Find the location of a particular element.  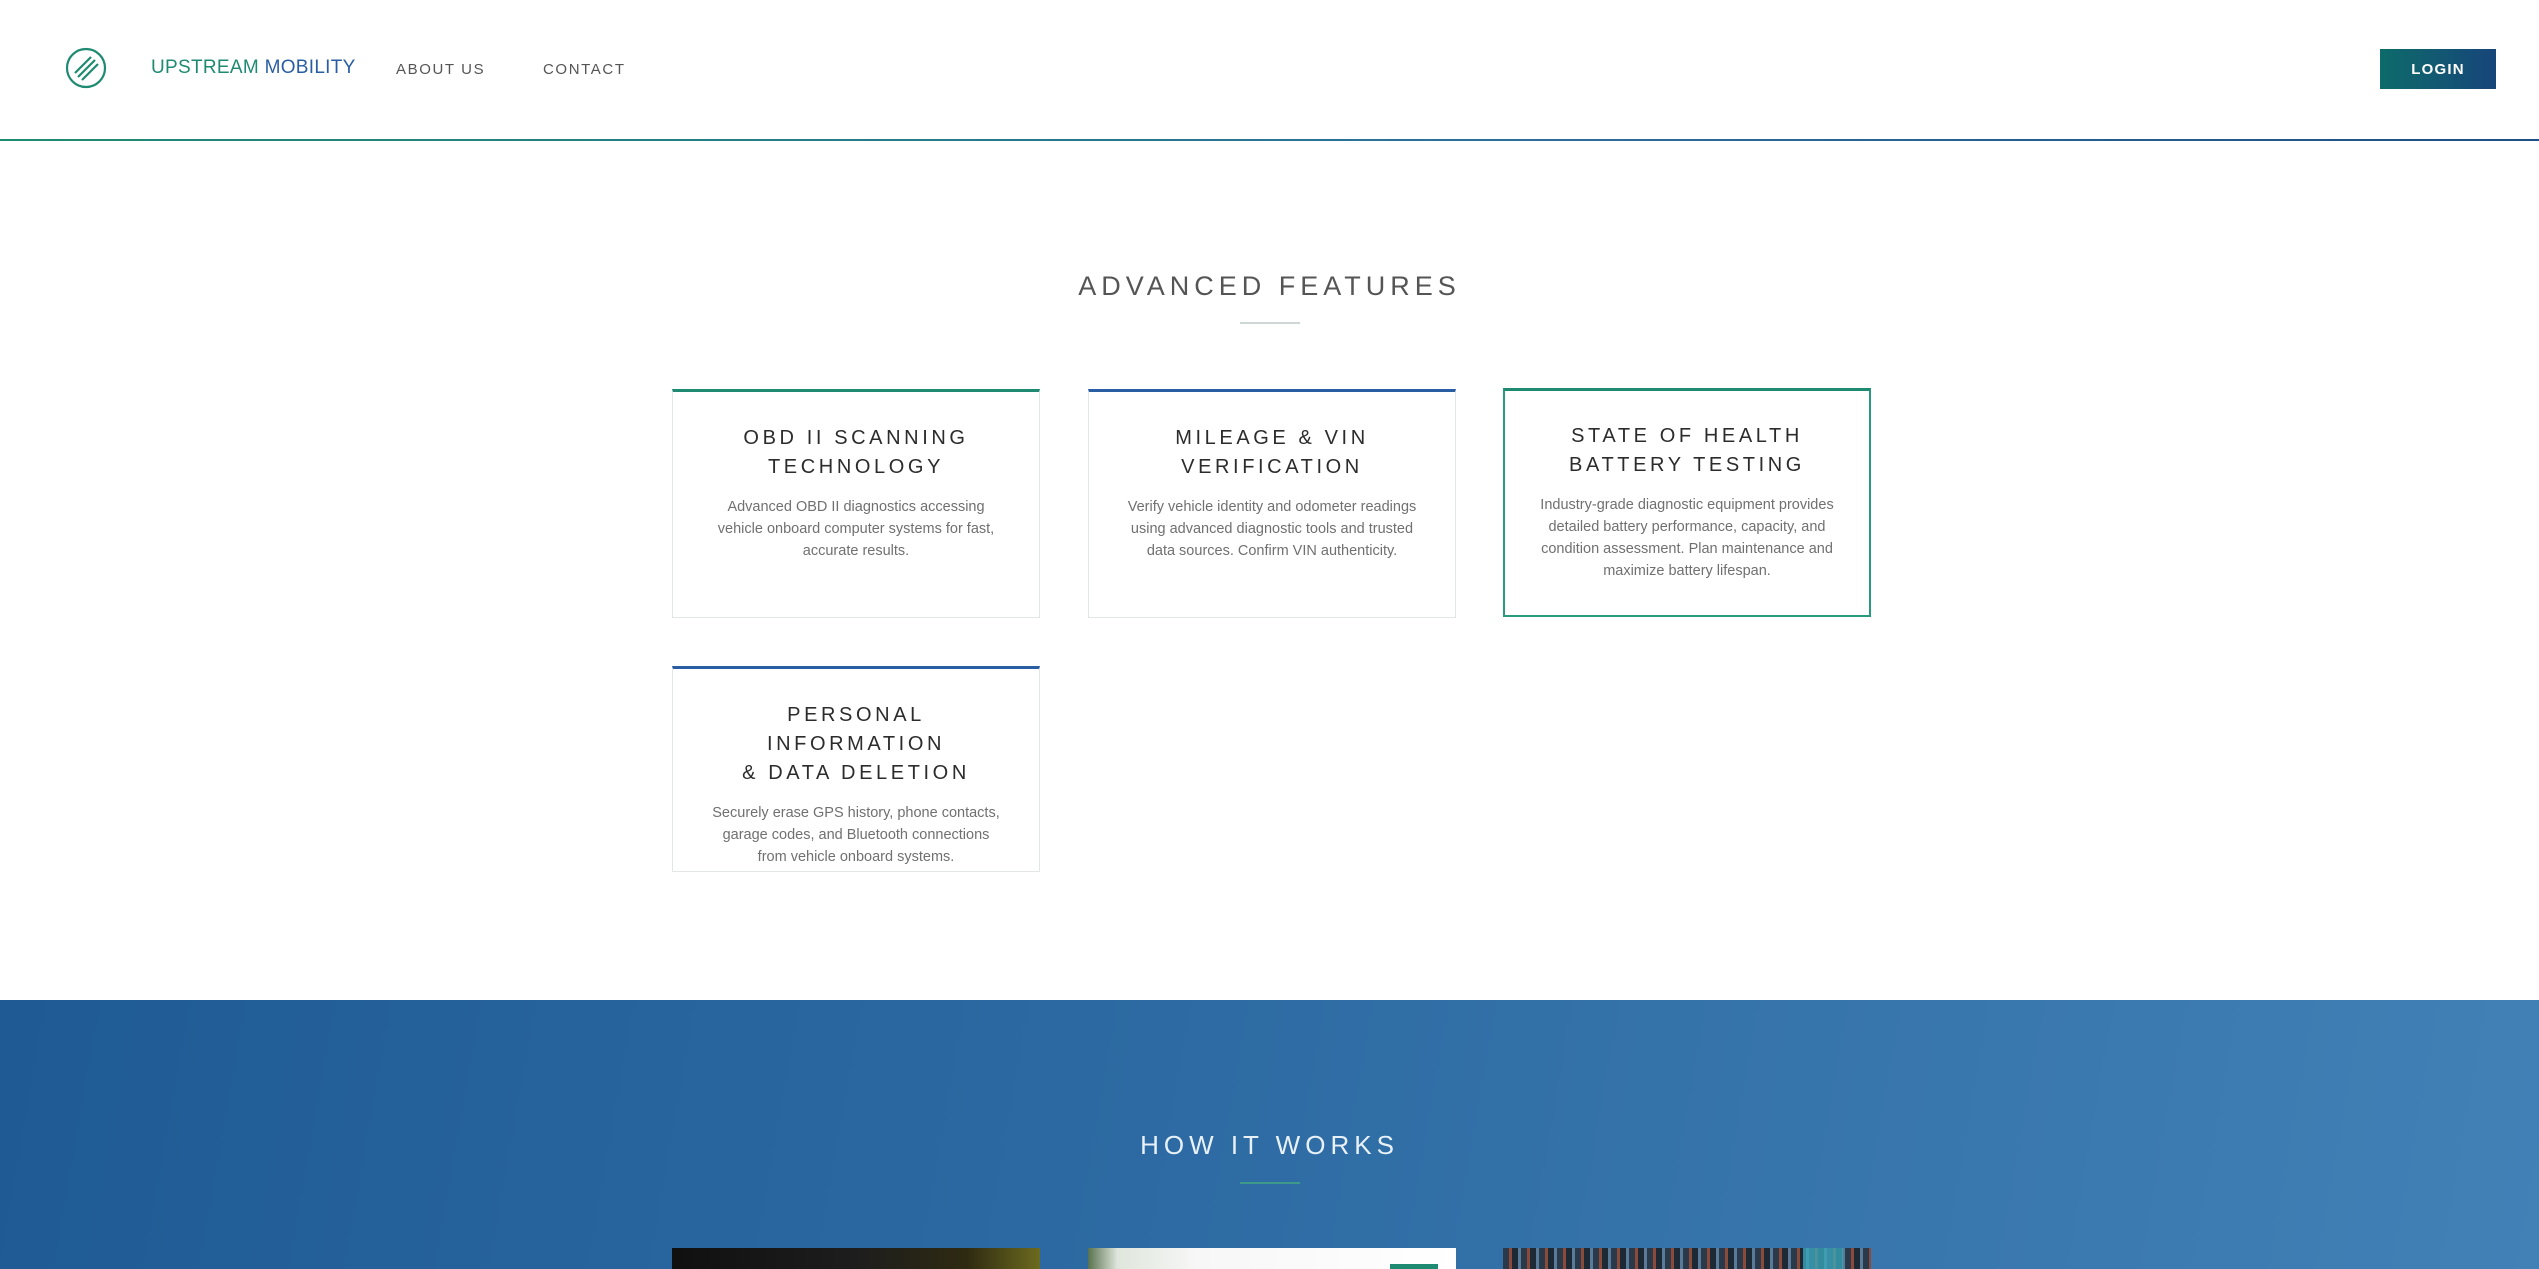

step-image-badge is located at coordinates (1414, 1266).